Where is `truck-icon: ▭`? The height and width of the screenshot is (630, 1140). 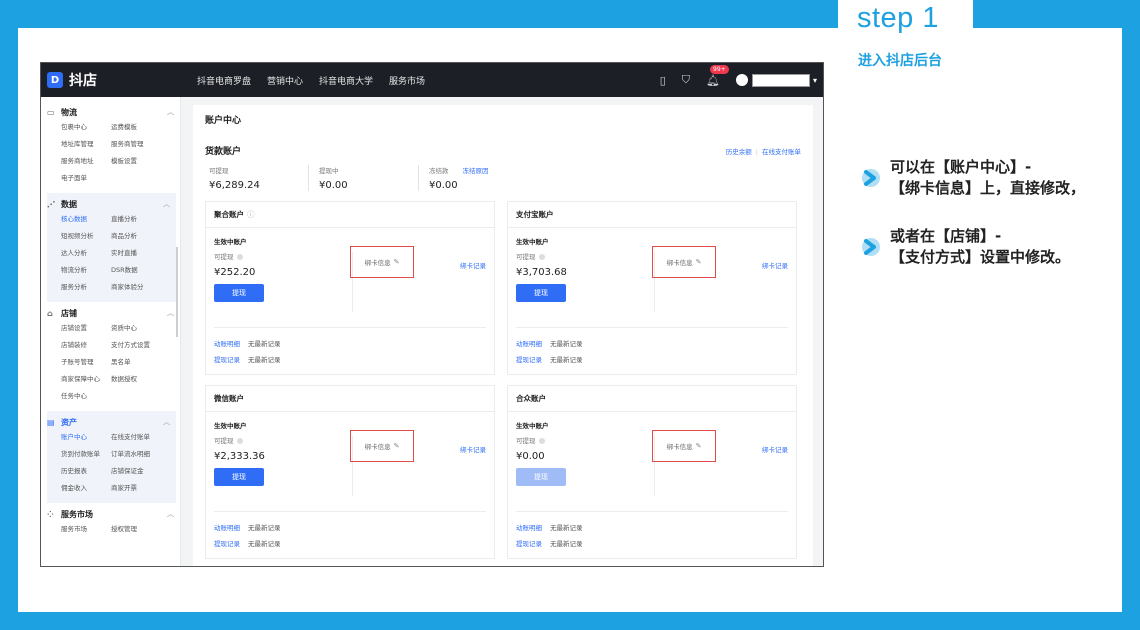
truck-icon: ▭ is located at coordinates (51, 112).